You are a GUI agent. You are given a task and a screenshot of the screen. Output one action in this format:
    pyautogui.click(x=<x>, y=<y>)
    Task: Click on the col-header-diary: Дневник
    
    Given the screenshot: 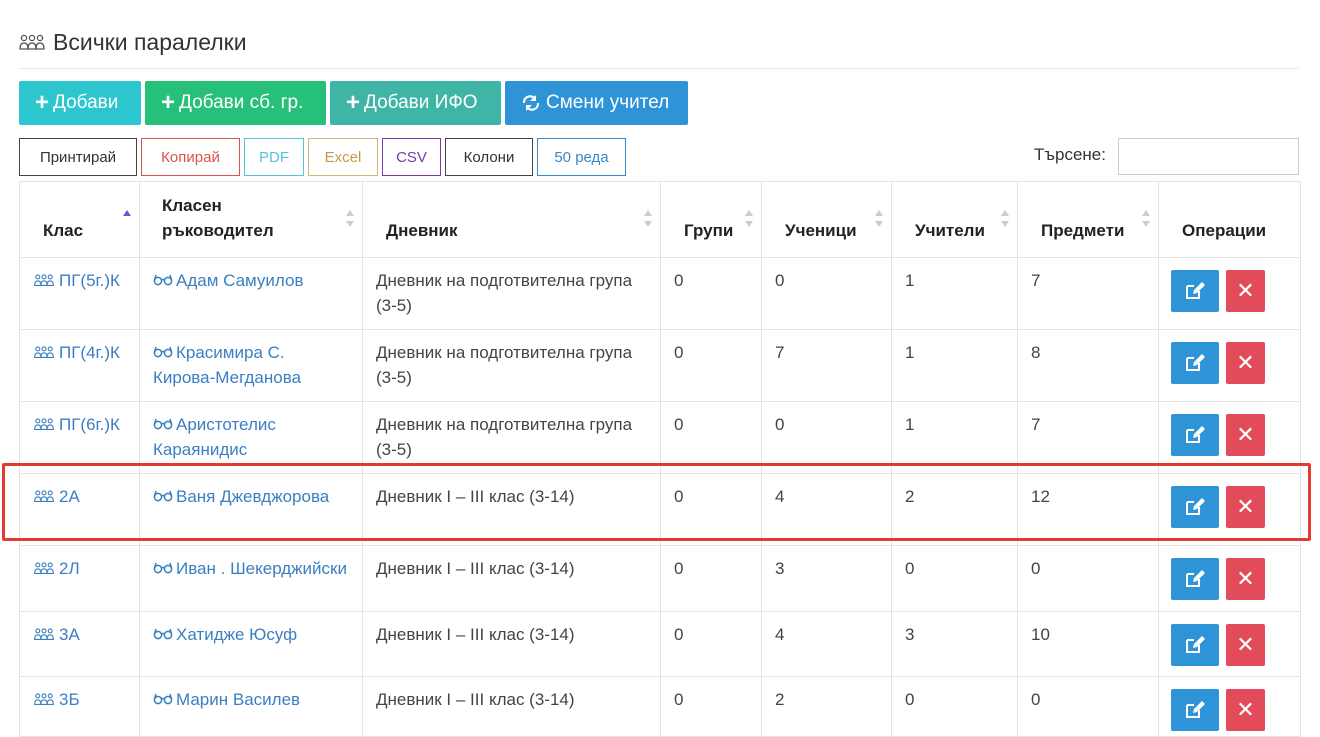 What is the action you would take?
    pyautogui.click(x=511, y=219)
    